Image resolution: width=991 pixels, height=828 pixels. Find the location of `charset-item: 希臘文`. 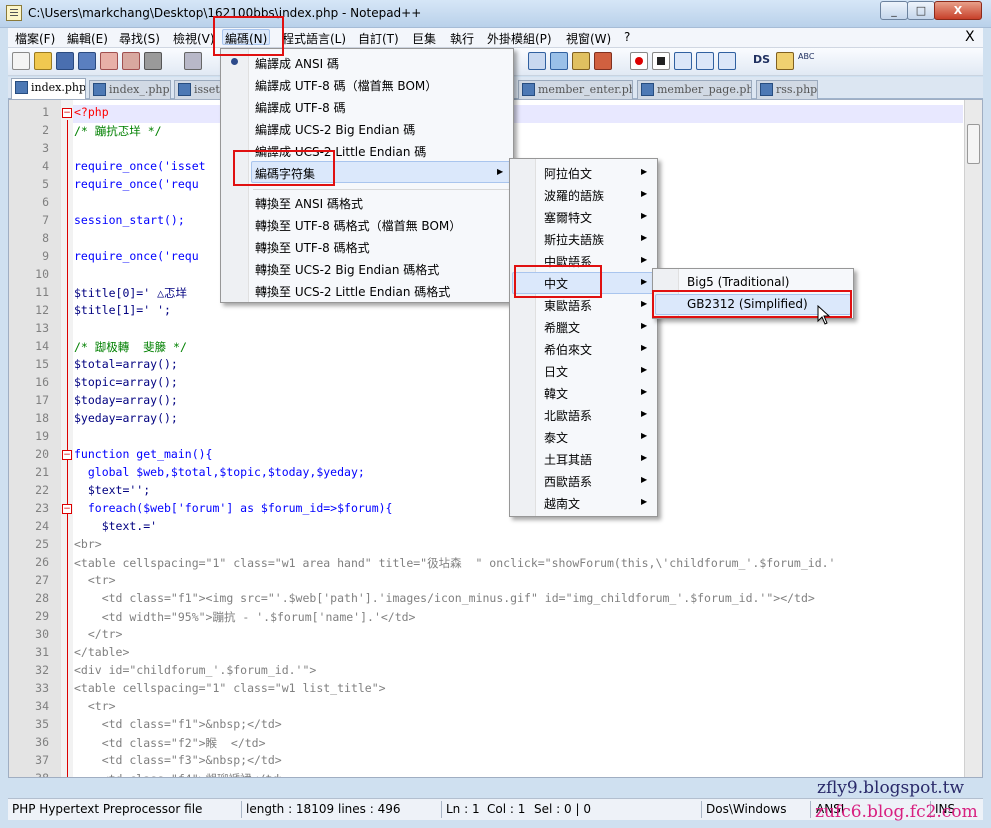

charset-item: 希臘文 is located at coordinates (562, 327).